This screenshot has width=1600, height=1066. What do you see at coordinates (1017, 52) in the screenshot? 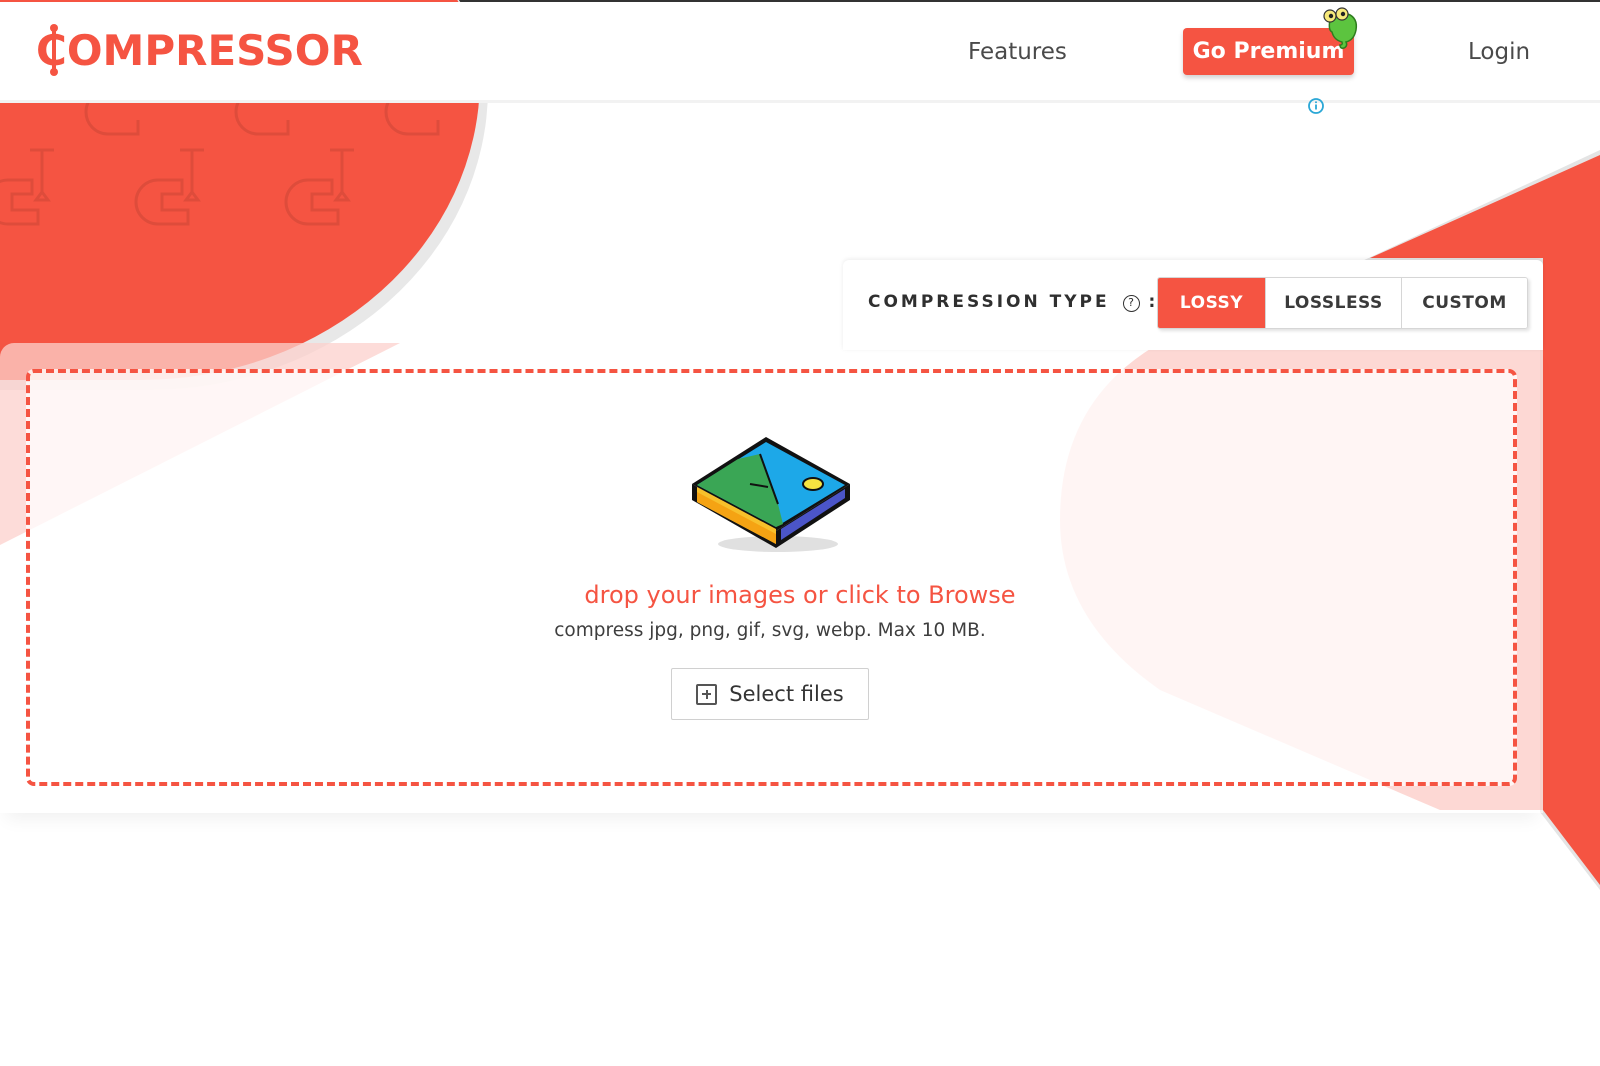
I see `nav-features-link: Features` at bounding box center [1017, 52].